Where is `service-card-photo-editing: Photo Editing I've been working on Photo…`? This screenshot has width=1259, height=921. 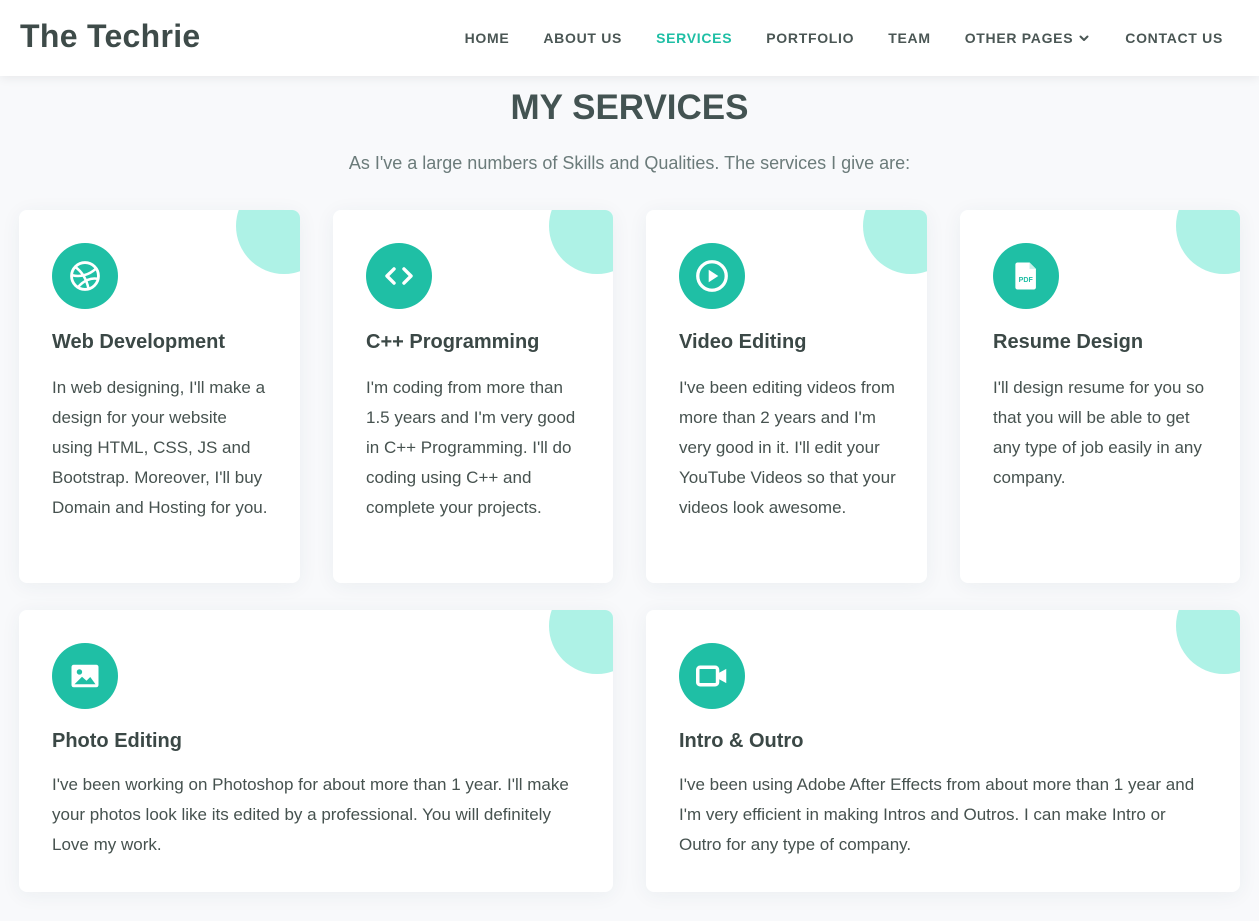 service-card-photo-editing: Photo Editing I've been working on Photo… is located at coordinates (316, 751).